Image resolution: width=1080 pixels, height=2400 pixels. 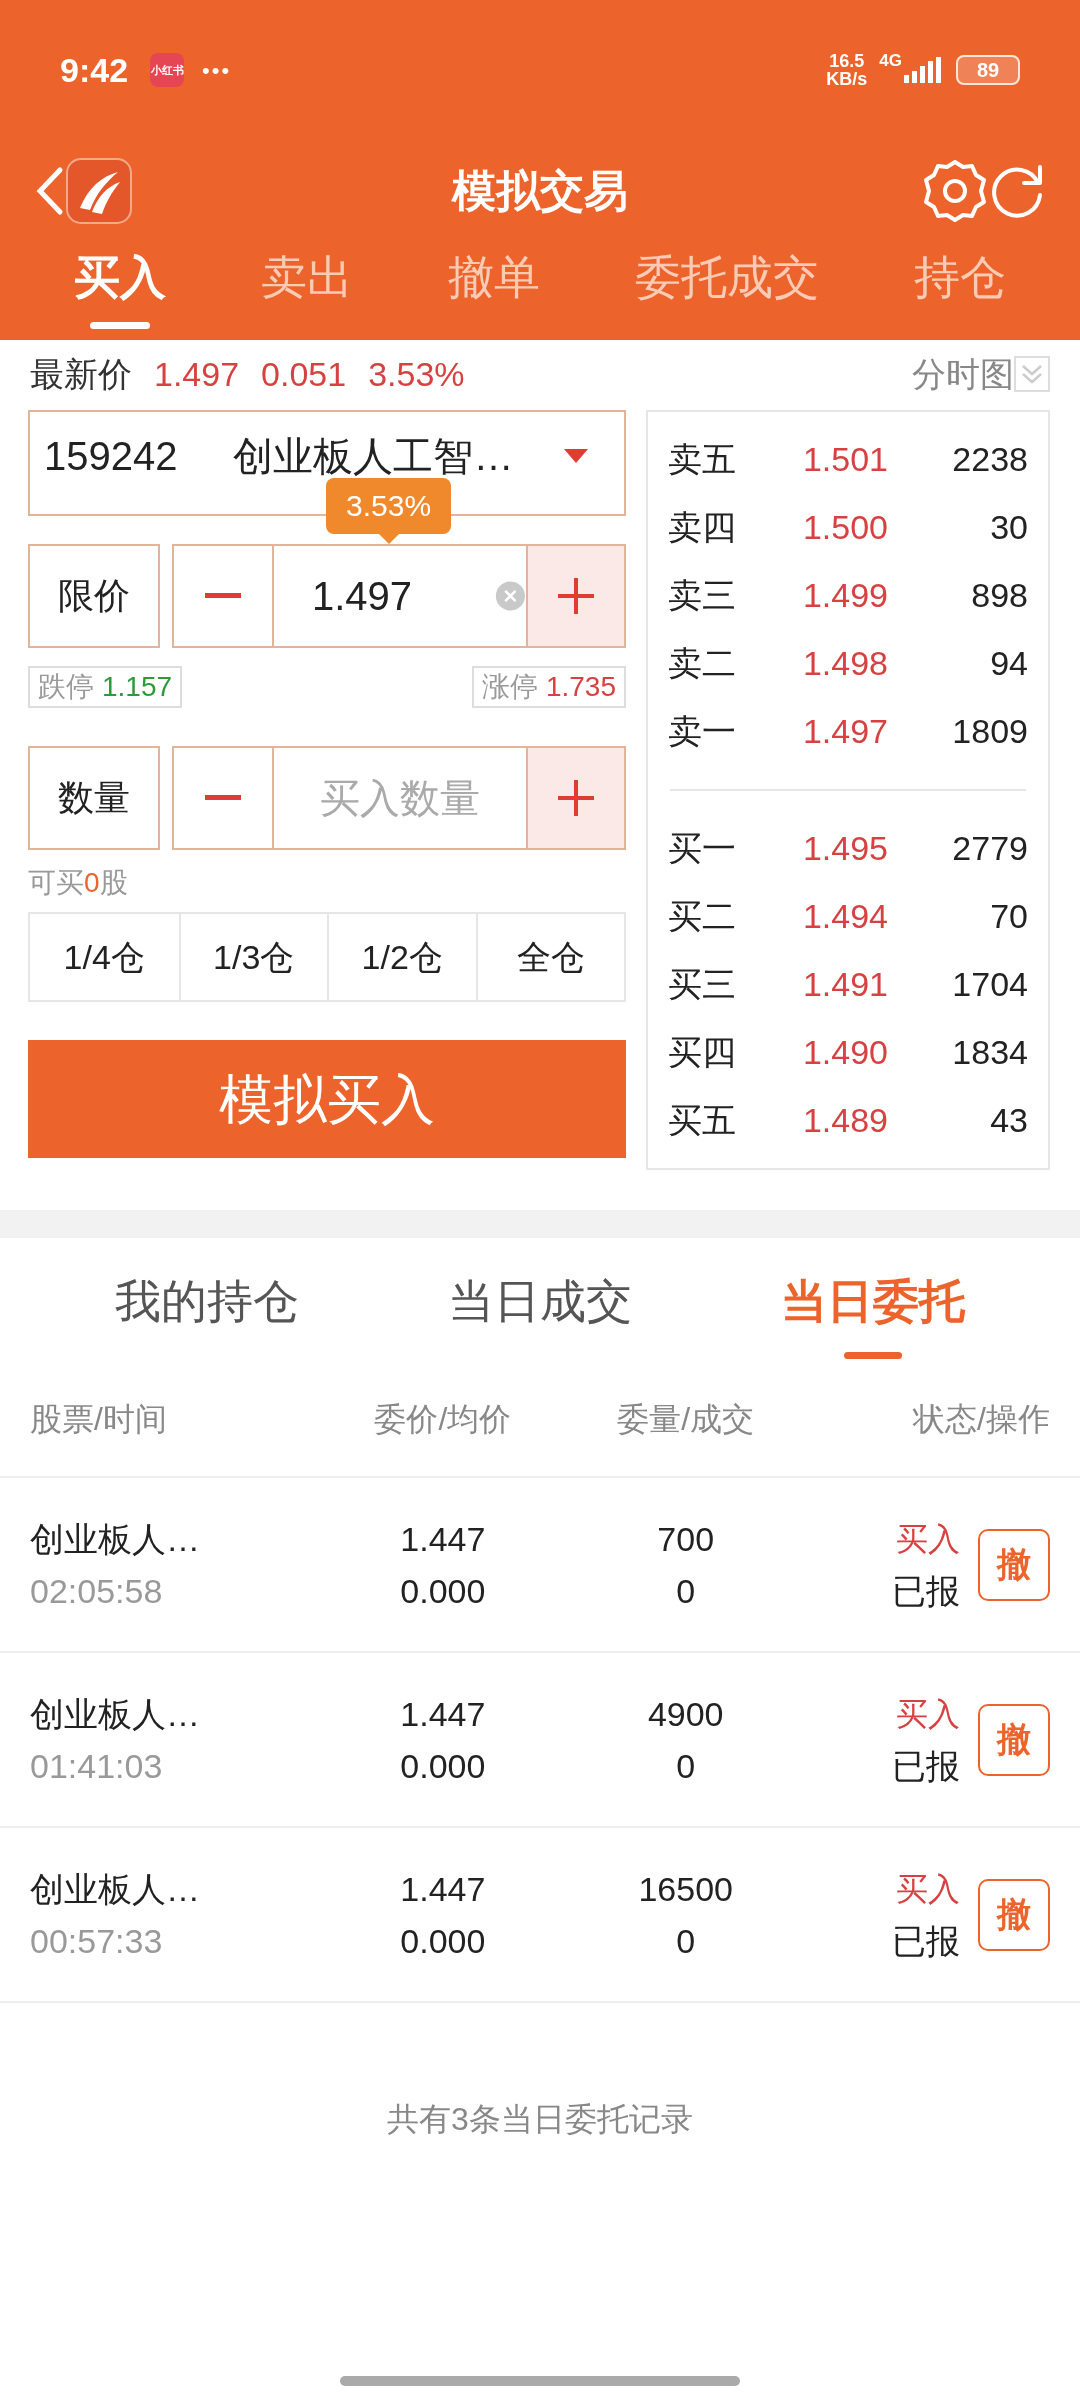 I want to click on column-header: 状态/操作, so click(x=980, y=1419).